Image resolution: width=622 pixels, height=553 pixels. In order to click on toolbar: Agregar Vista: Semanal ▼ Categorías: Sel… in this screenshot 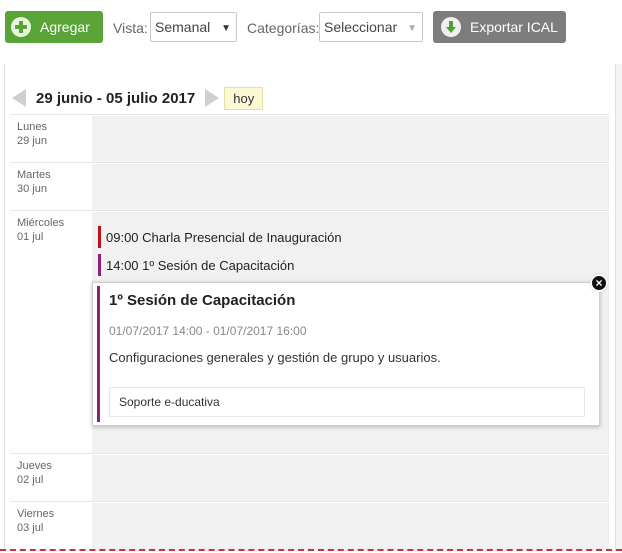, I will do `click(313, 27)`.